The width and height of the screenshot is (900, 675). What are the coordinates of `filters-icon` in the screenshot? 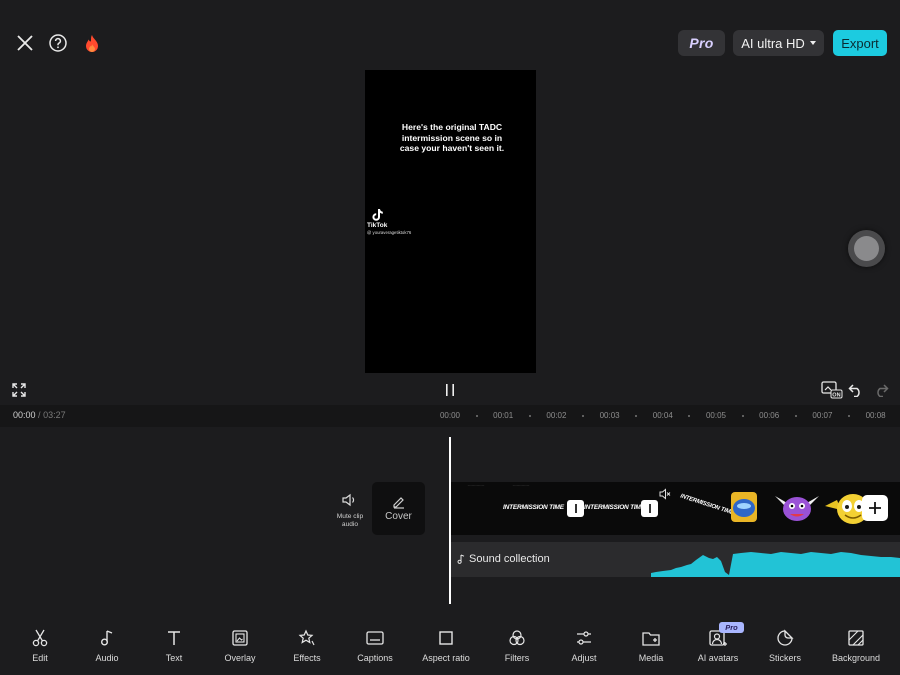 It's located at (517, 638).